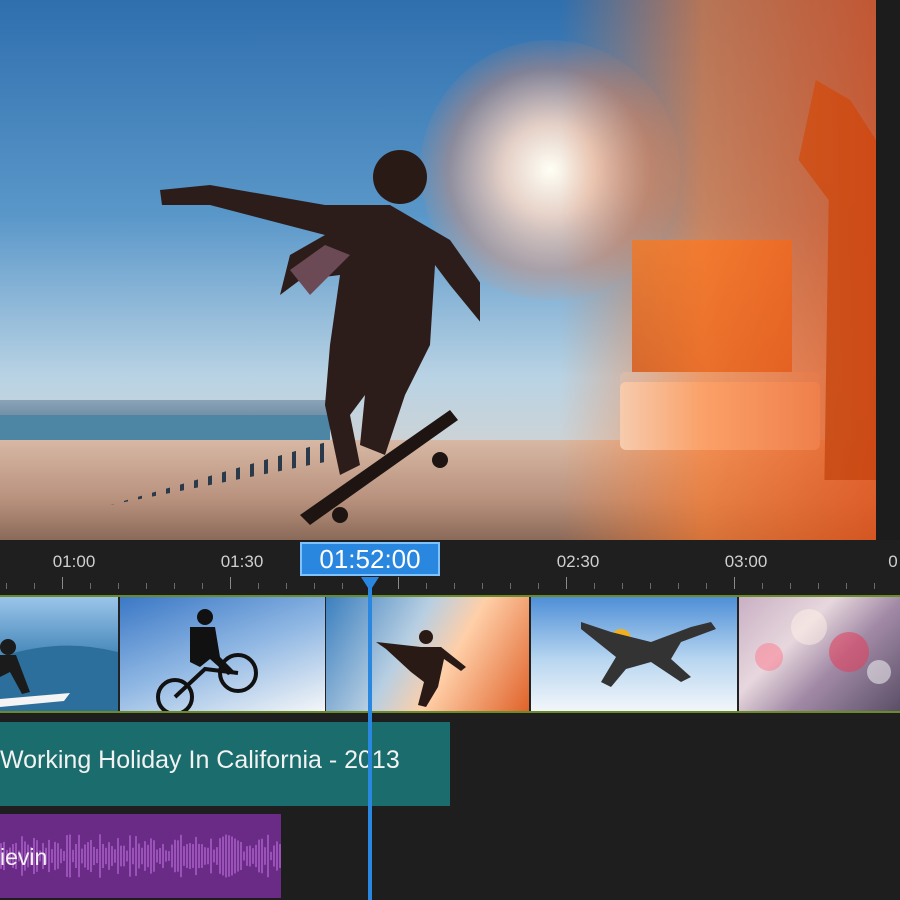 Image resolution: width=900 pixels, height=900 pixels. Describe the element at coordinates (370, 559) in the screenshot. I see `playhead-time: 01:52:00` at that location.